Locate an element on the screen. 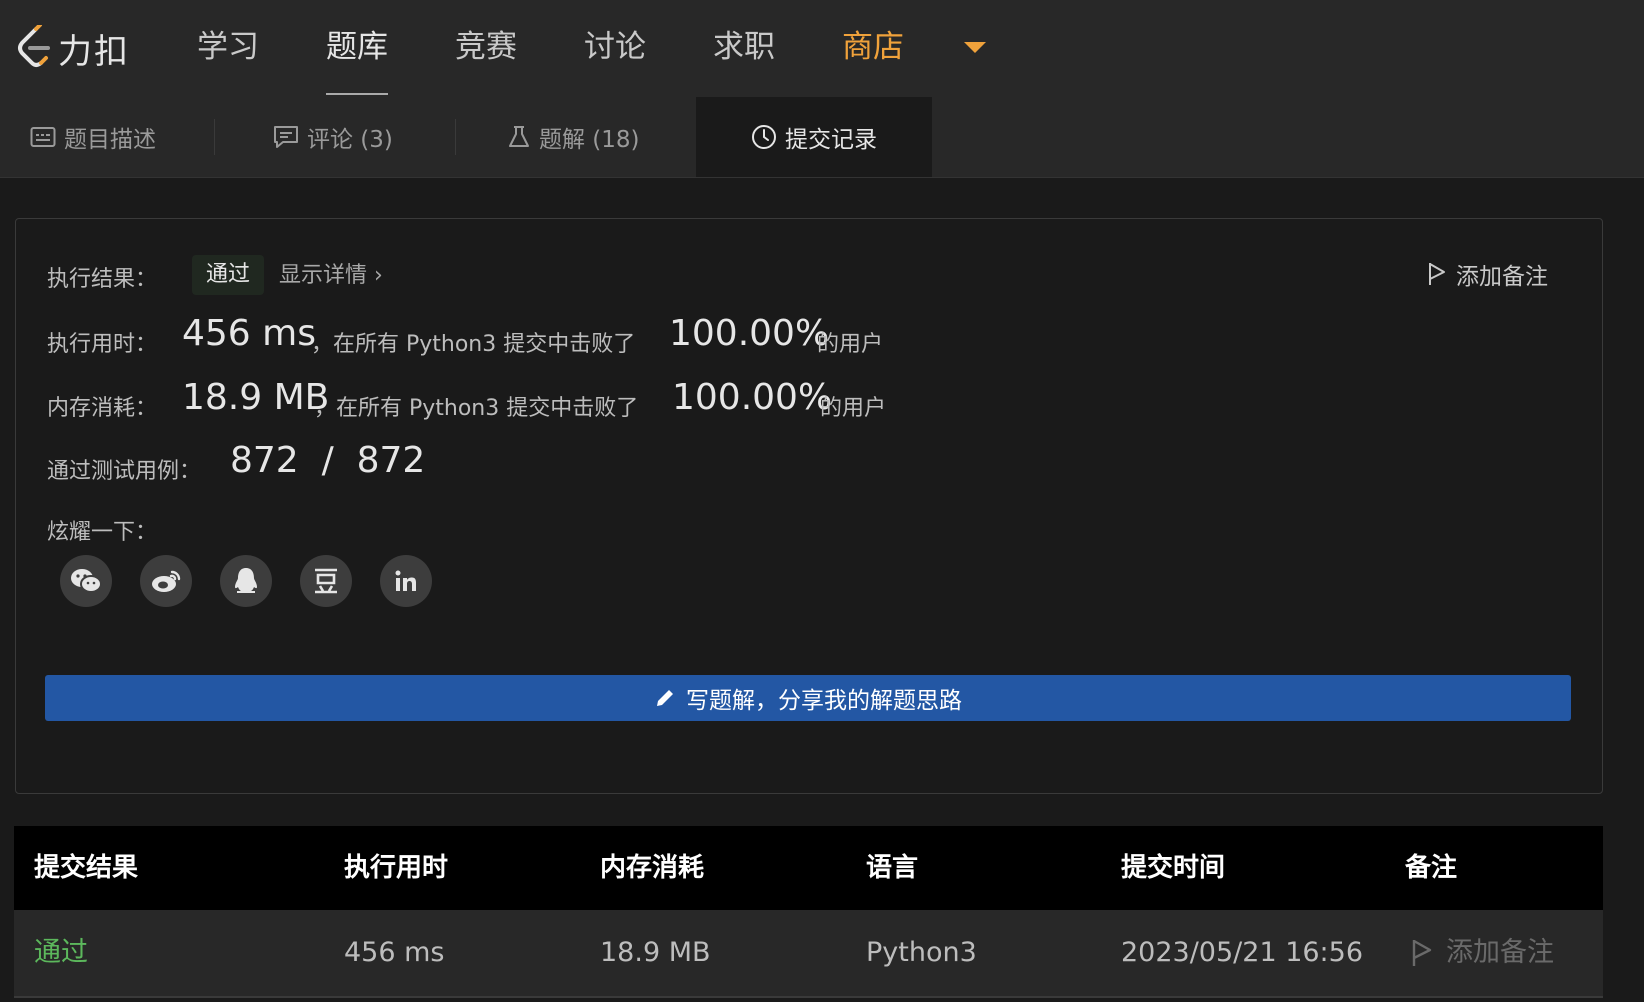 This screenshot has width=1644, height=1002. linkedin-icon is located at coordinates (406, 581).